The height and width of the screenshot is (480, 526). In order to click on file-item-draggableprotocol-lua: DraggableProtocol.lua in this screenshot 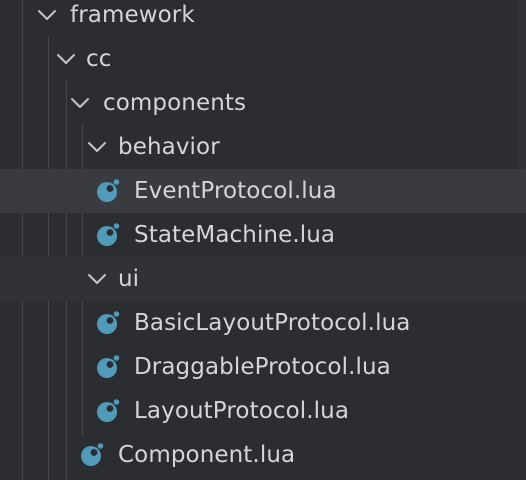, I will do `click(263, 367)`.